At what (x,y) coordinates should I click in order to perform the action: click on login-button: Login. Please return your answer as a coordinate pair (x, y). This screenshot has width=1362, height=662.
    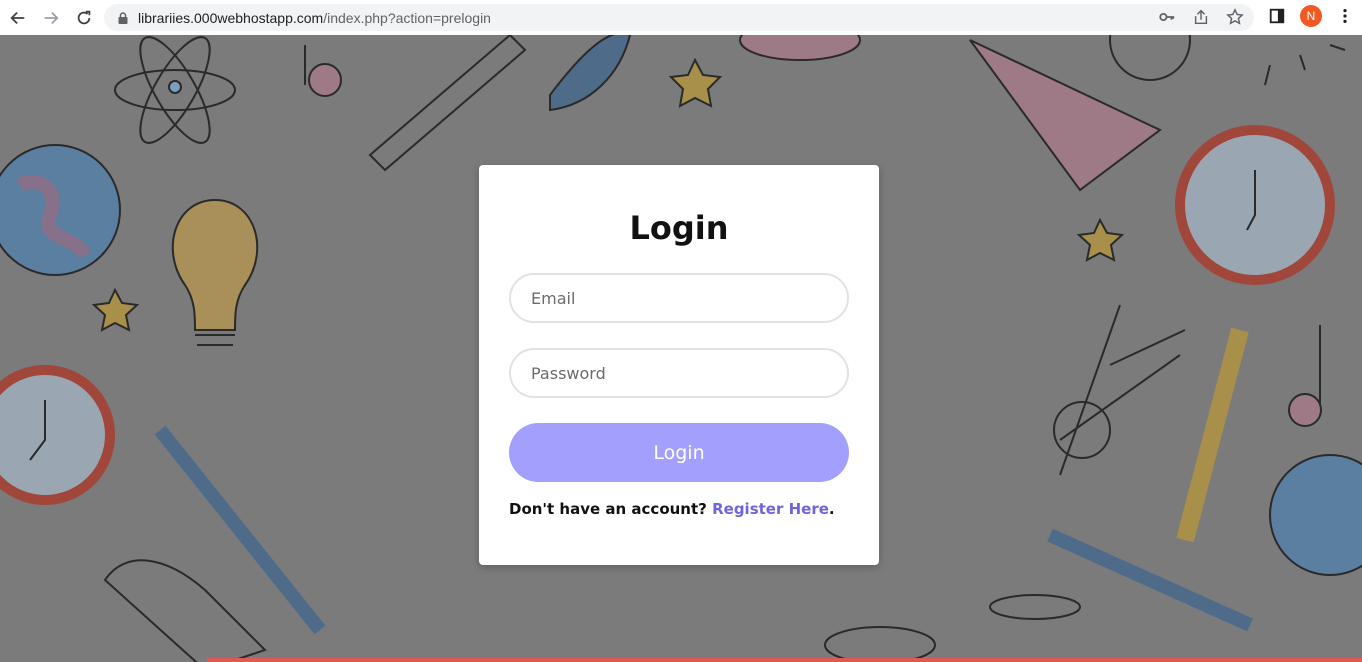
    Looking at the image, I should click on (679, 452).